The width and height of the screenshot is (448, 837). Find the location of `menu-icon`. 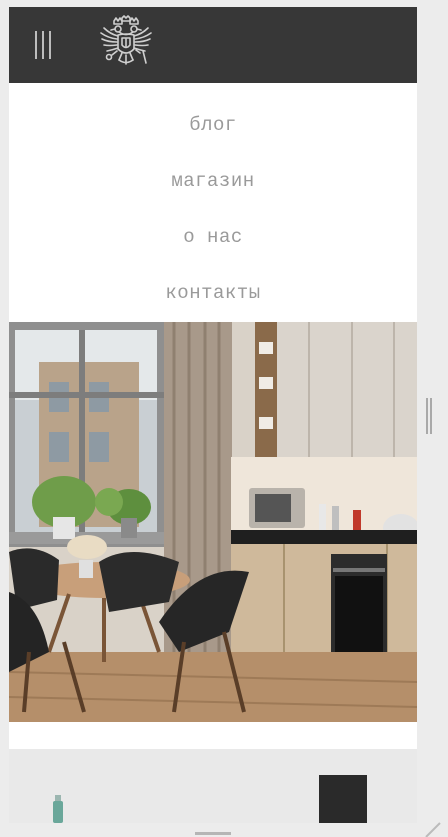

menu-icon is located at coordinates (43, 45).